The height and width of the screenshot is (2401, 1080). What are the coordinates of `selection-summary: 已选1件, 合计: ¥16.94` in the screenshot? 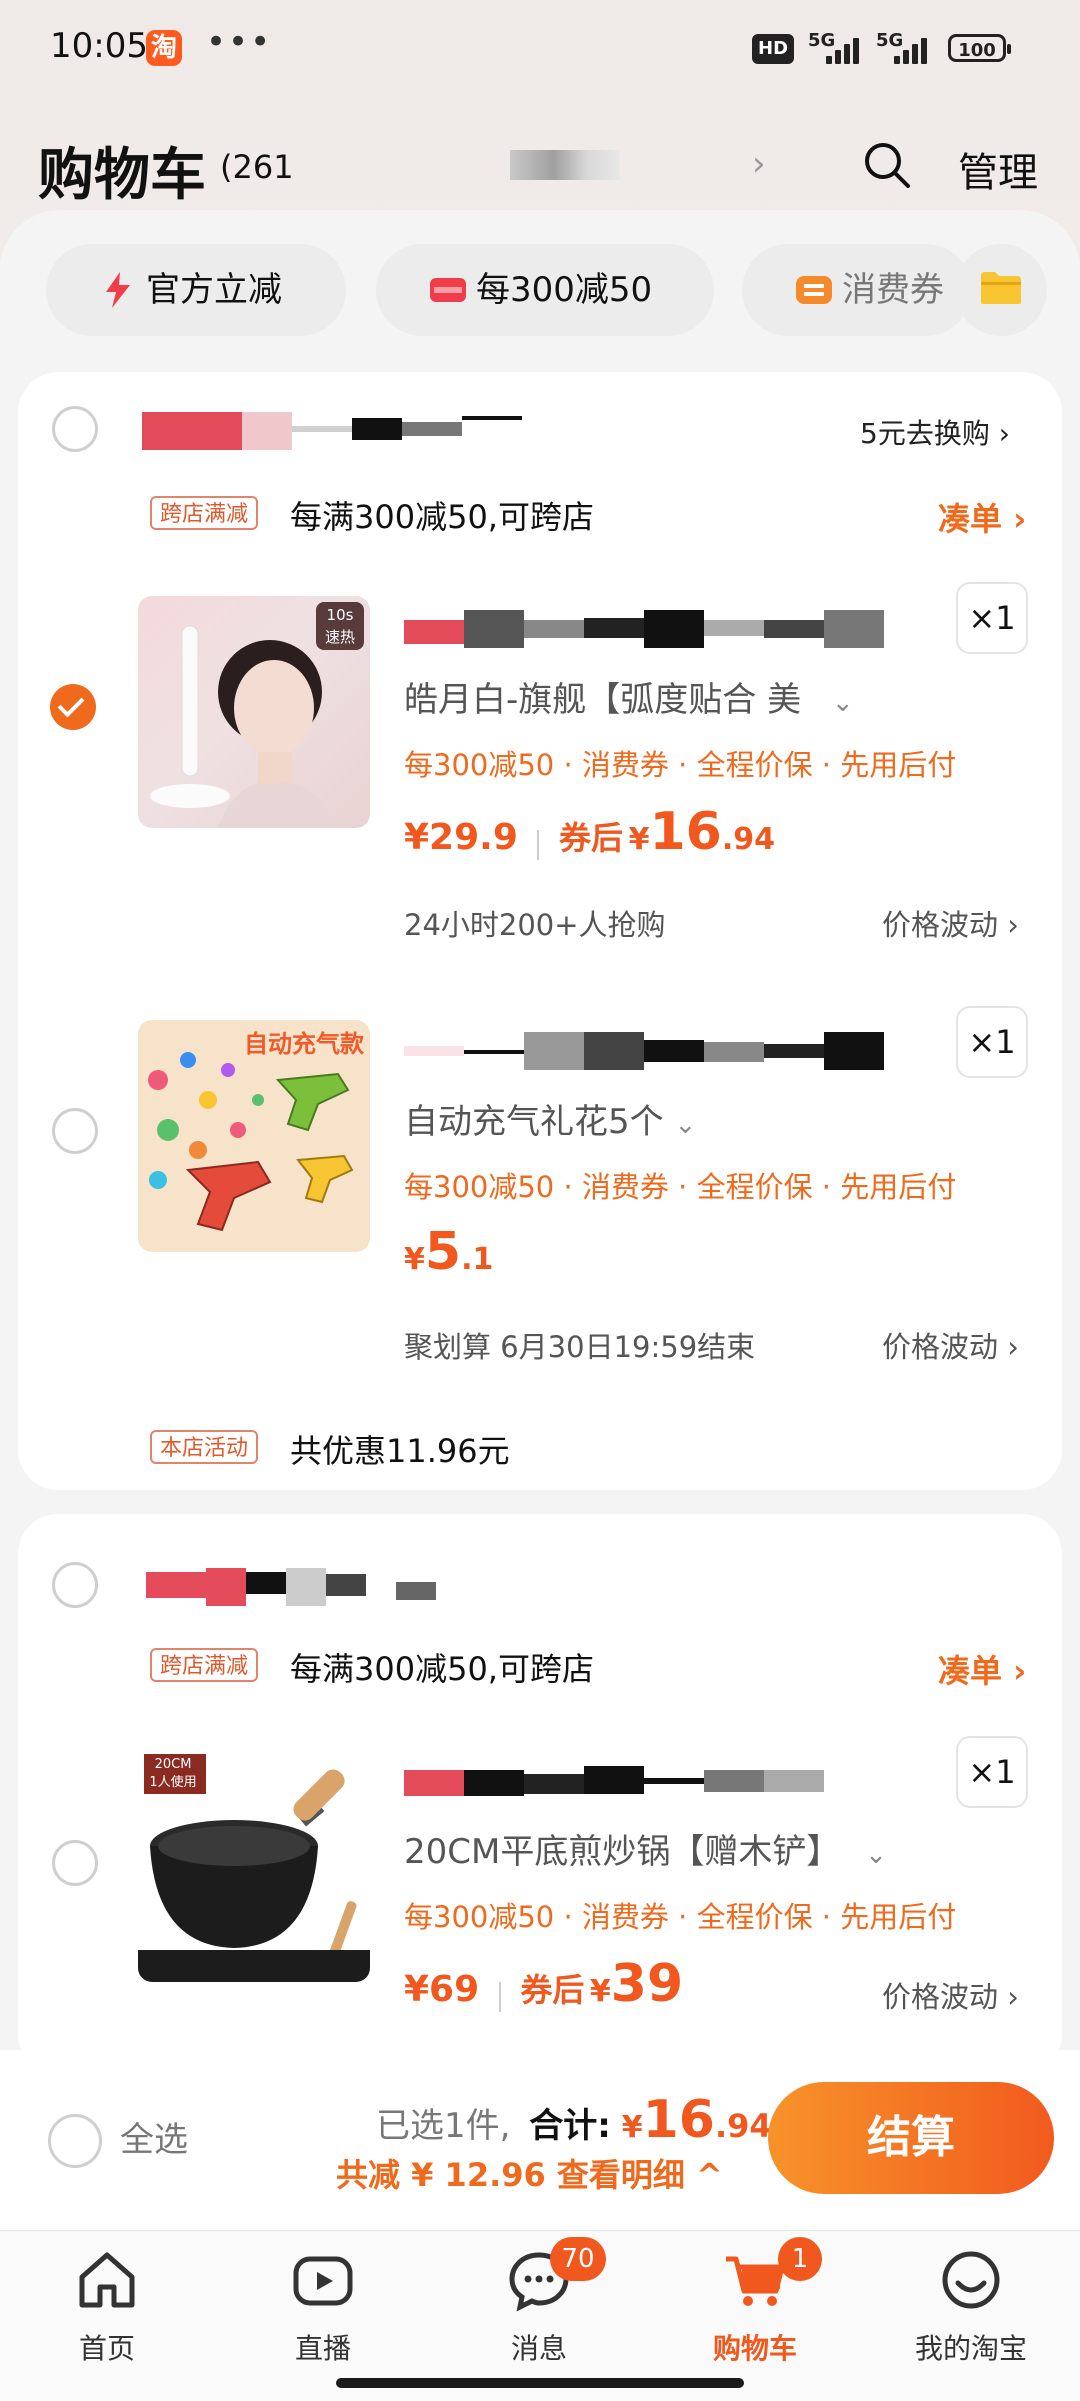 It's located at (574, 2120).